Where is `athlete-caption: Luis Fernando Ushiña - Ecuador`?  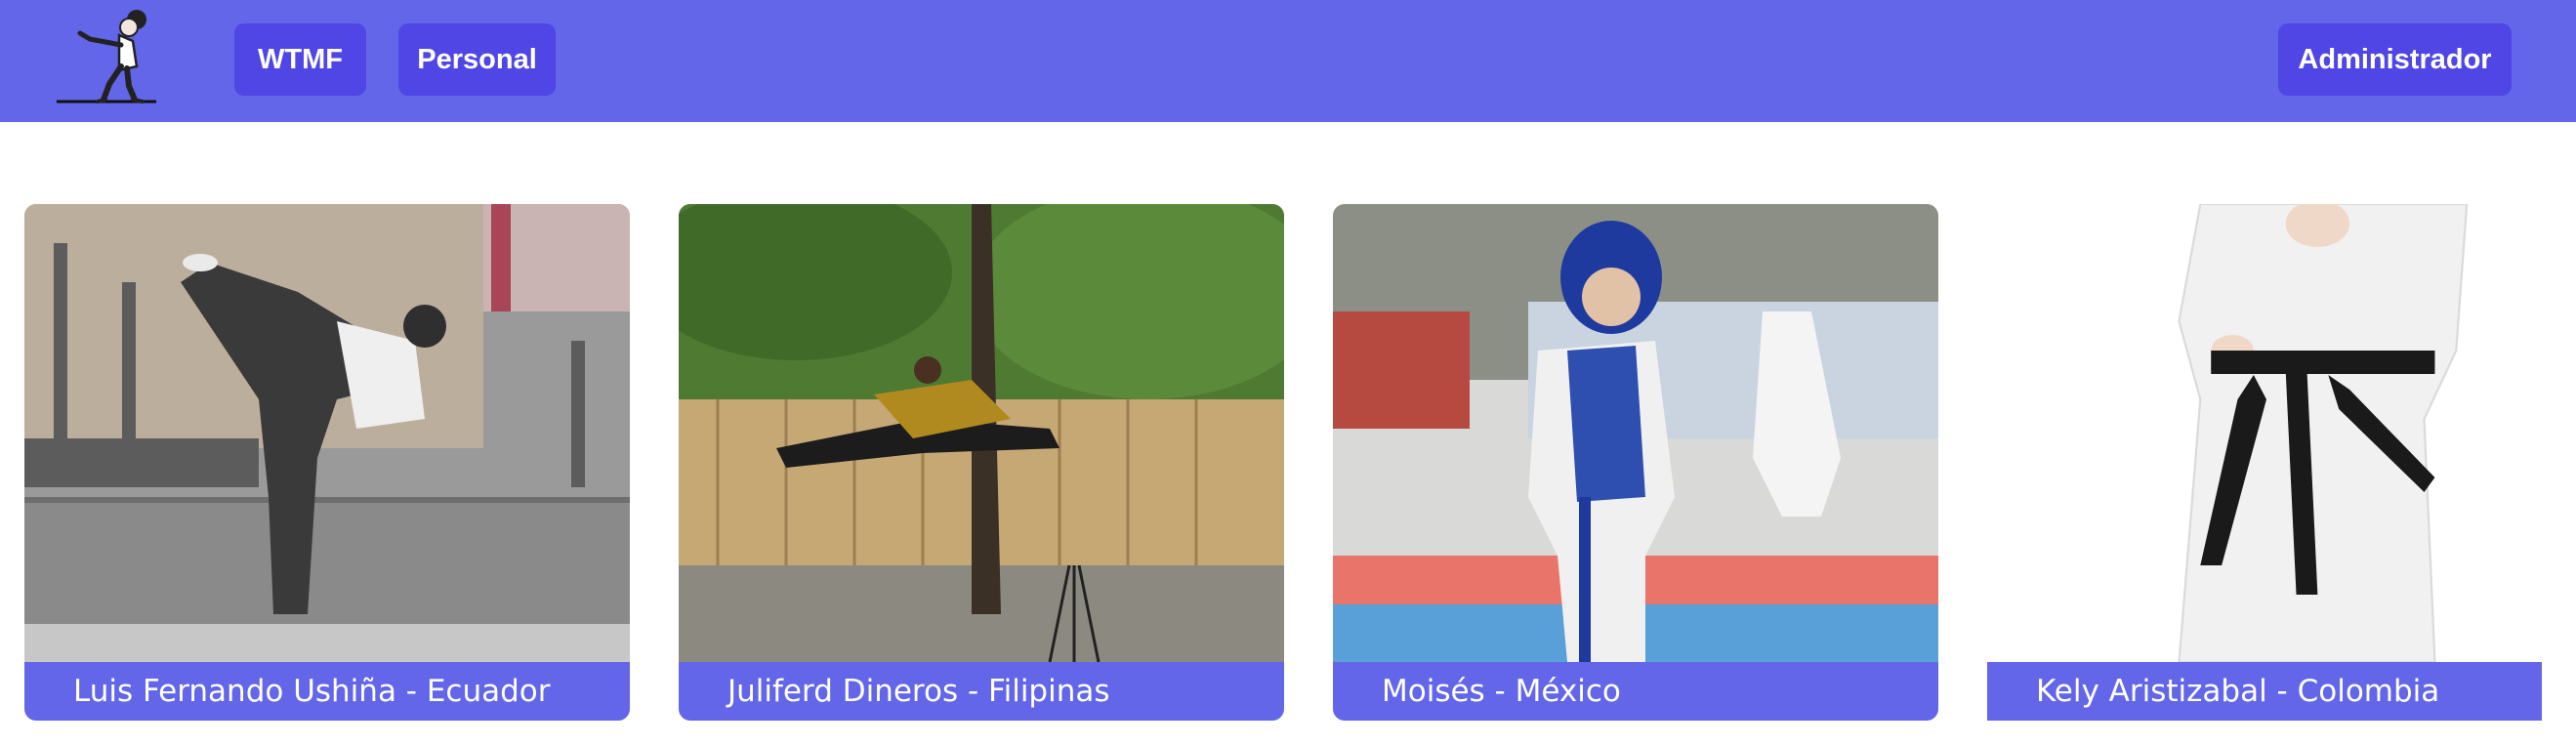
athlete-caption: Luis Fernando Ushiña - Ecuador is located at coordinates (327, 691).